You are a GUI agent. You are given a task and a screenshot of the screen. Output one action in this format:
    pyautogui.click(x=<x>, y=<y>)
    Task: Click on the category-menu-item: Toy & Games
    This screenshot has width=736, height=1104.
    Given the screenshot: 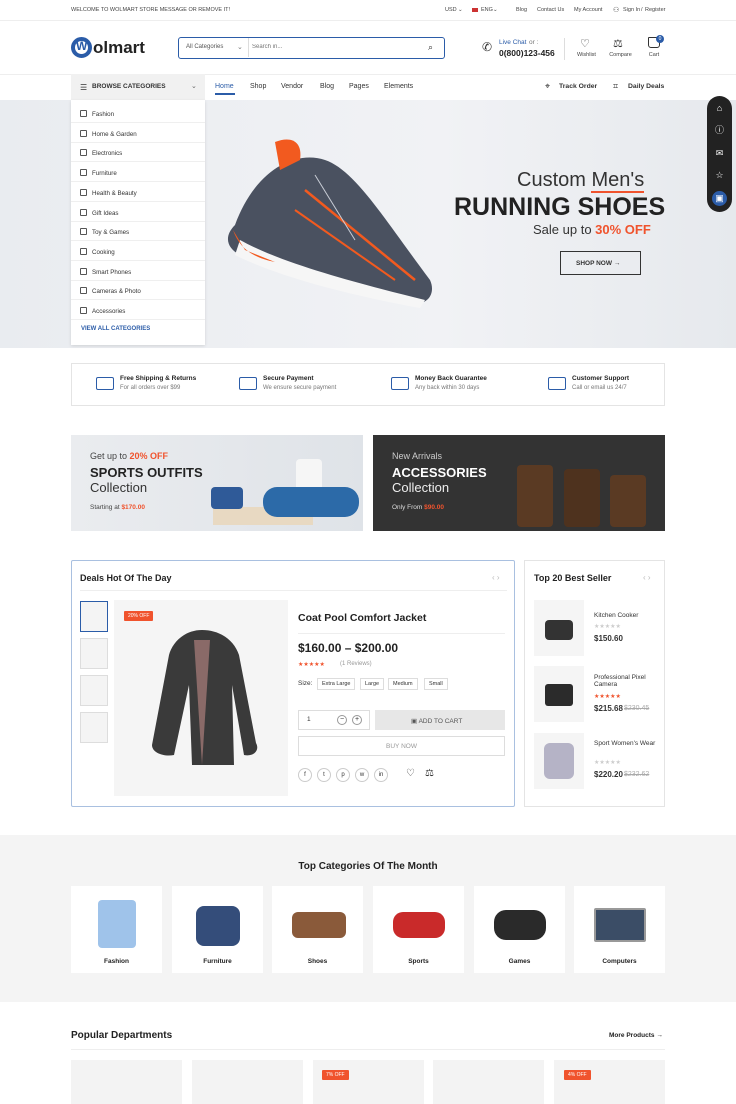 What is the action you would take?
    pyautogui.click(x=138, y=232)
    